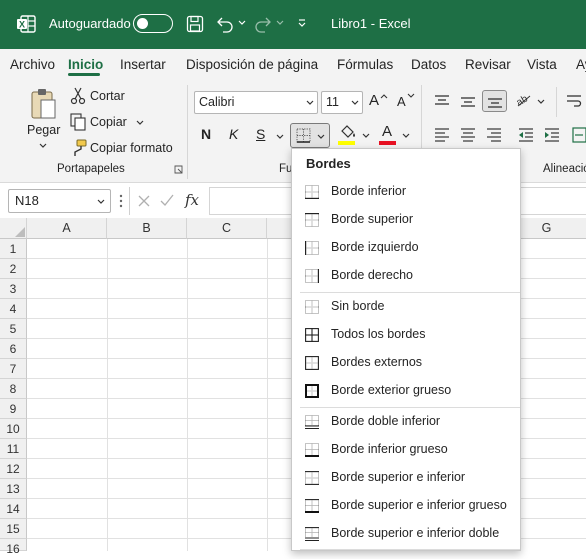  What do you see at coordinates (372, 275) in the screenshot?
I see `menu-item-label: Borde derecho` at bounding box center [372, 275].